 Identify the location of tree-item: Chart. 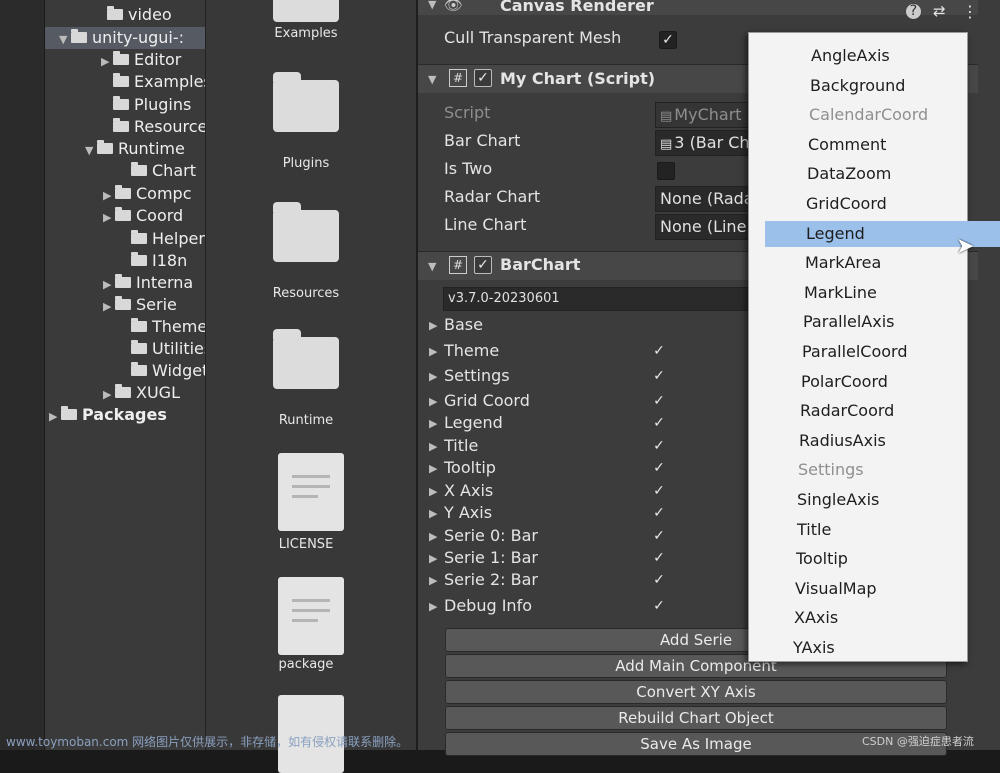
(157, 171).